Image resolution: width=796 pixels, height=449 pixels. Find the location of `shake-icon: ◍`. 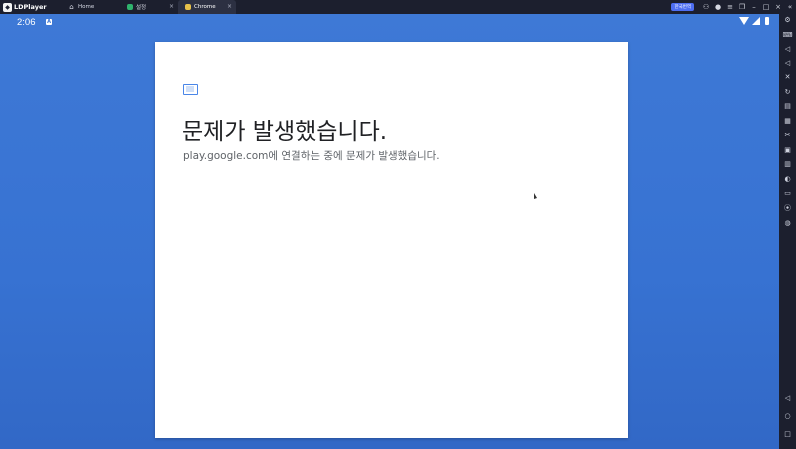

shake-icon: ◍ is located at coordinates (787, 223).